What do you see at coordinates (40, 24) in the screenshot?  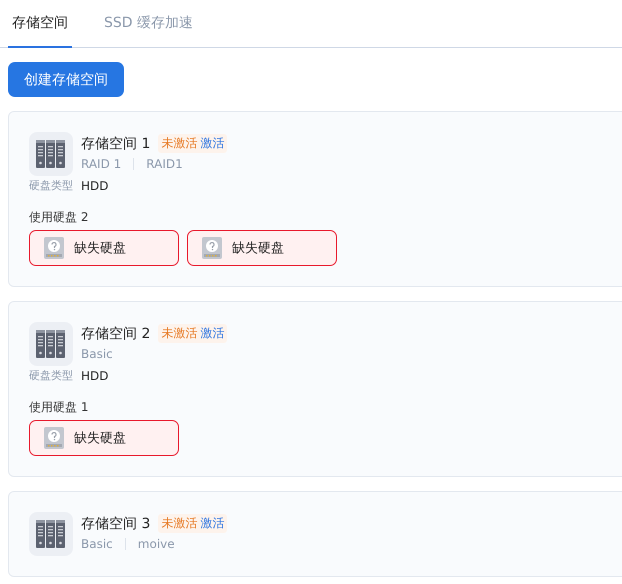 I see `tab: 存储空间` at bounding box center [40, 24].